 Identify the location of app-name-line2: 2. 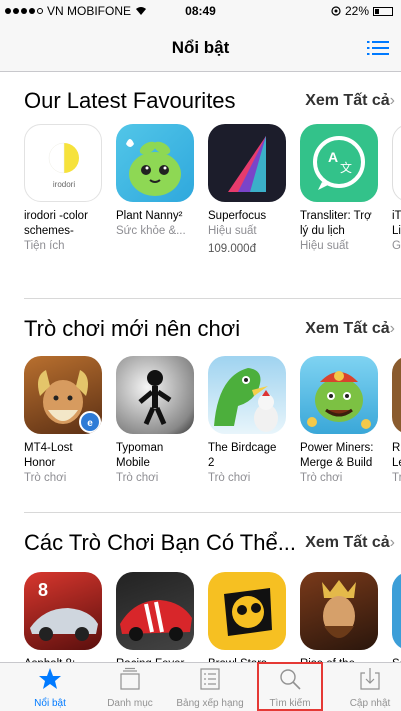
(211, 463).